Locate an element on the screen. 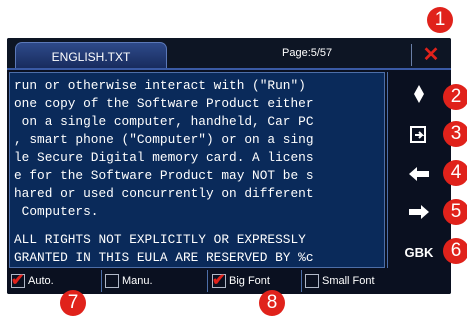 This screenshot has width=467, height=319. auto-checkbox is located at coordinates (18, 280).